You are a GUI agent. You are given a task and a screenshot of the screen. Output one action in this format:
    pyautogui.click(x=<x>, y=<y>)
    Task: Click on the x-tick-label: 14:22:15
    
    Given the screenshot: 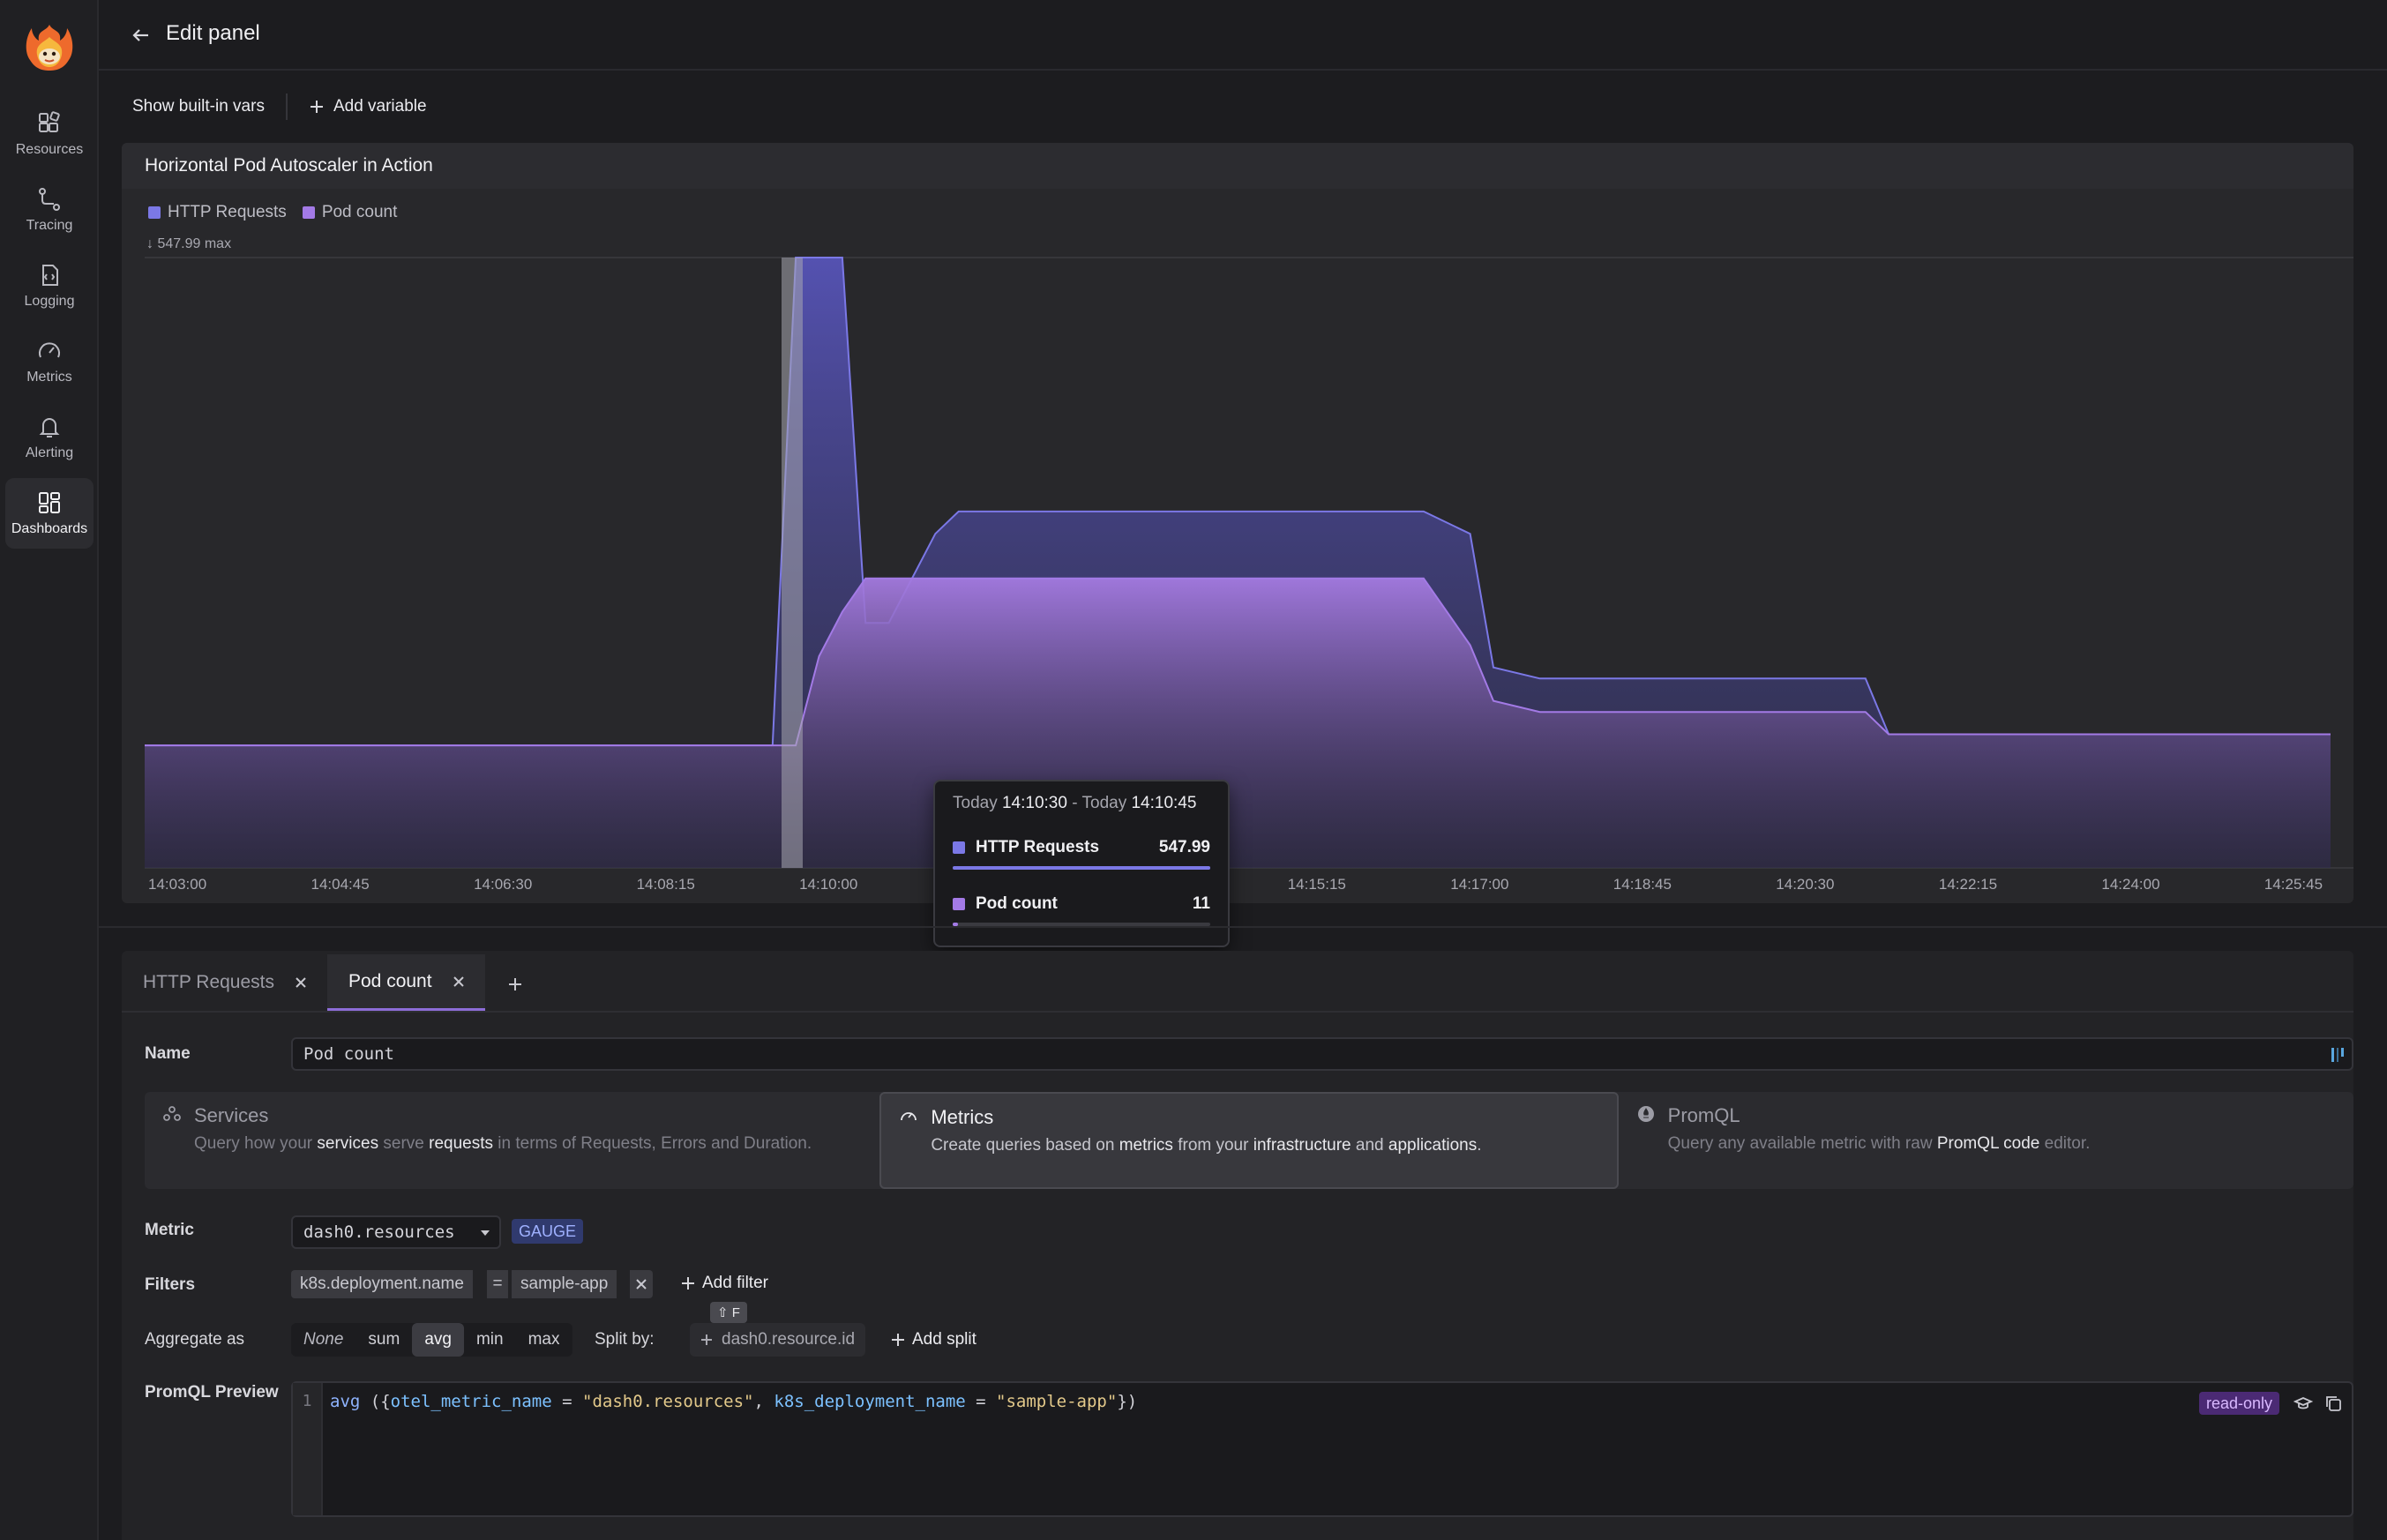 What is the action you would take?
    pyautogui.click(x=1968, y=884)
    